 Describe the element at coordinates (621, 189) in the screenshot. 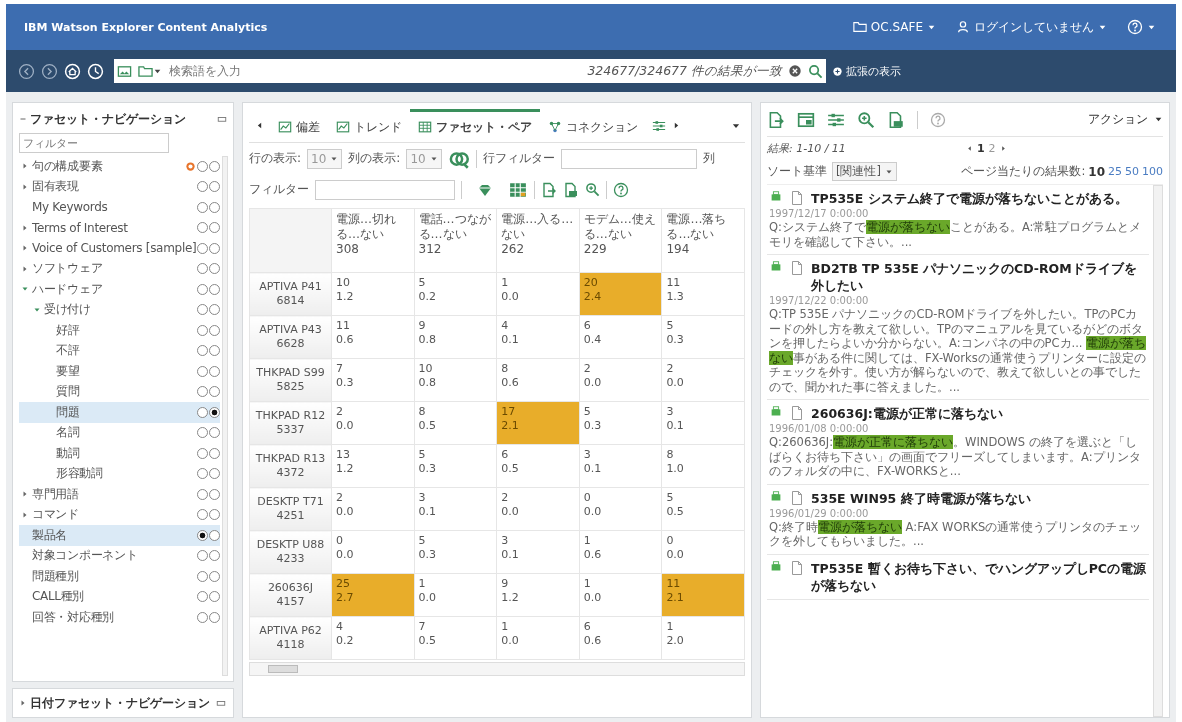

I see `help-button` at that location.